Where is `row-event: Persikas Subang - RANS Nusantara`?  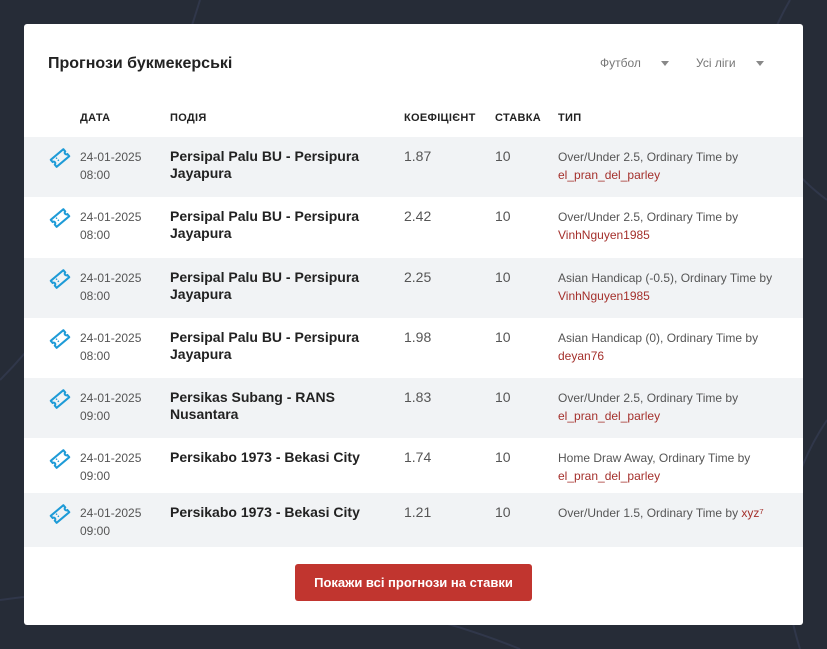
row-event: Persikas Subang - RANS Nusantara is located at coordinates (252, 405).